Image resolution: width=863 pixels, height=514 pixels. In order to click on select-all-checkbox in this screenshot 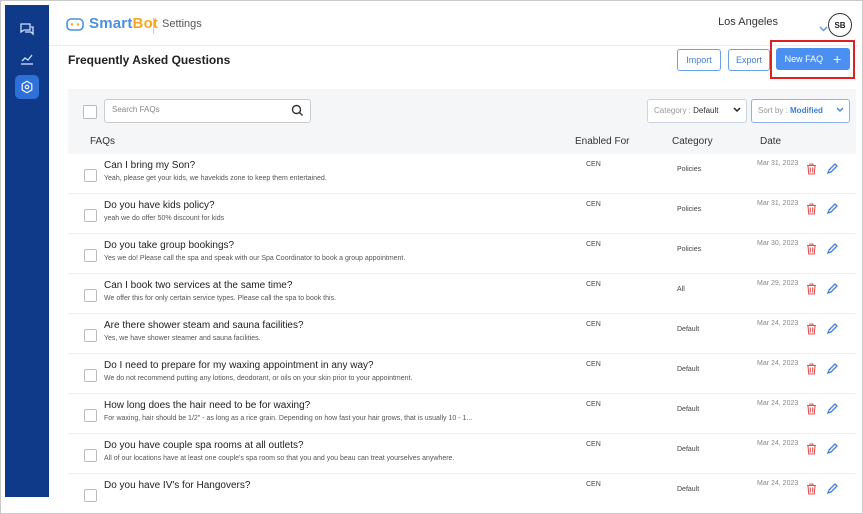, I will do `click(90, 112)`.